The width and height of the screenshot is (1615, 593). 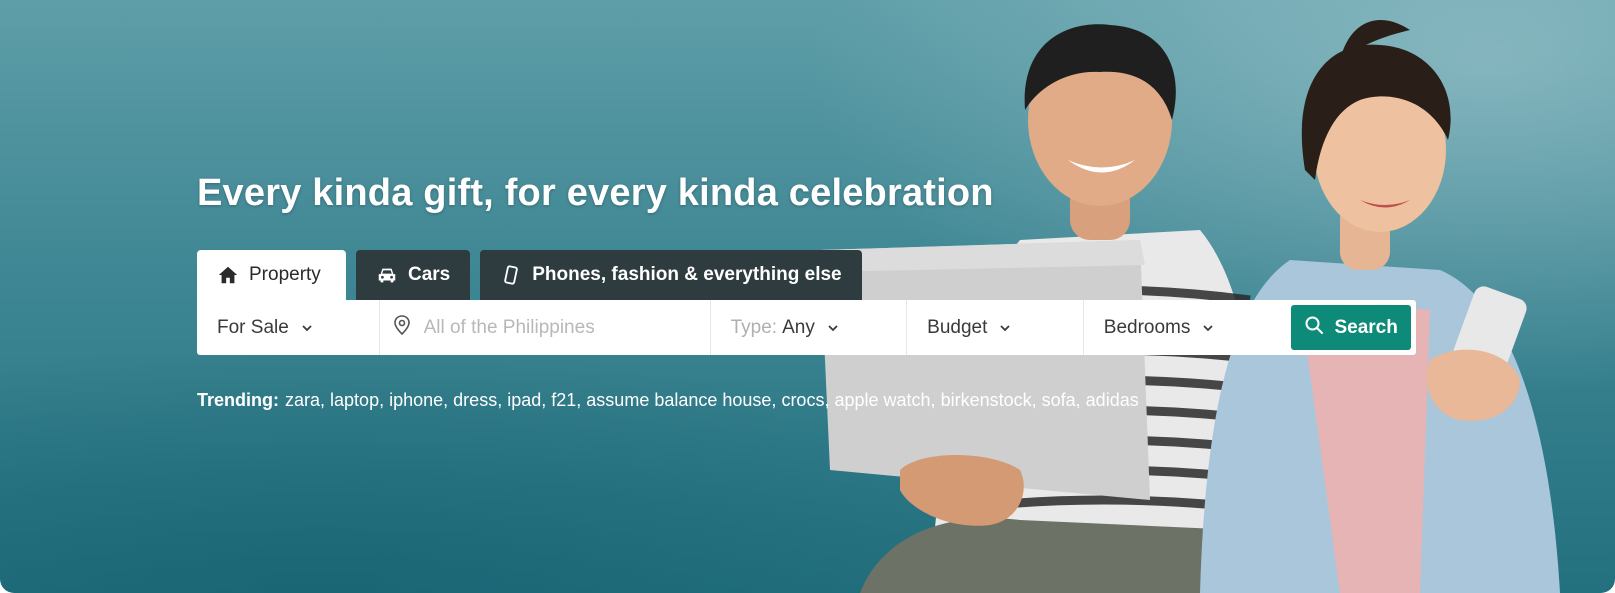 I want to click on type-label: Type:, so click(x=754, y=327).